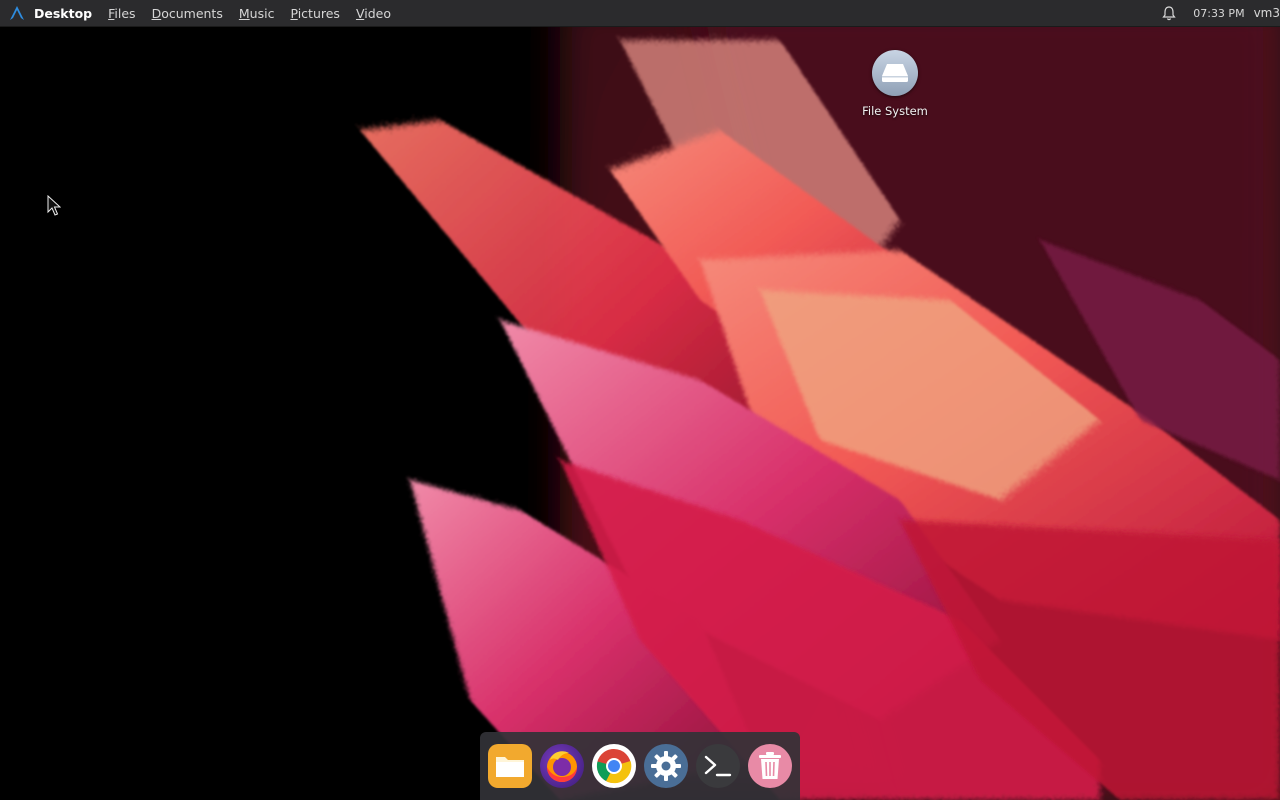 This screenshot has height=800, width=1280. Describe the element at coordinates (192, 13) in the screenshot. I see `menu-documents-label: ocuments` at that location.